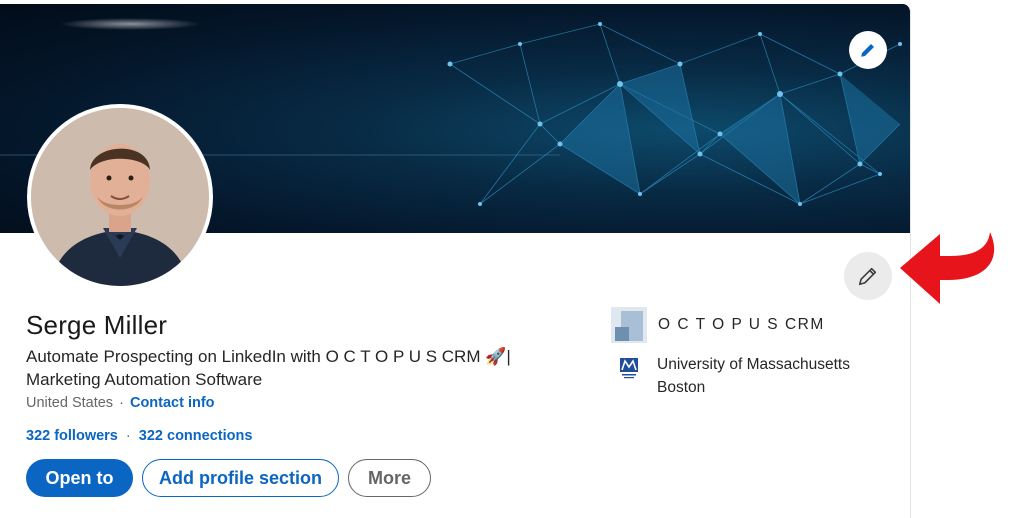 This screenshot has width=1024, height=518. I want to click on location-row: United States · Contact info, so click(120, 403).